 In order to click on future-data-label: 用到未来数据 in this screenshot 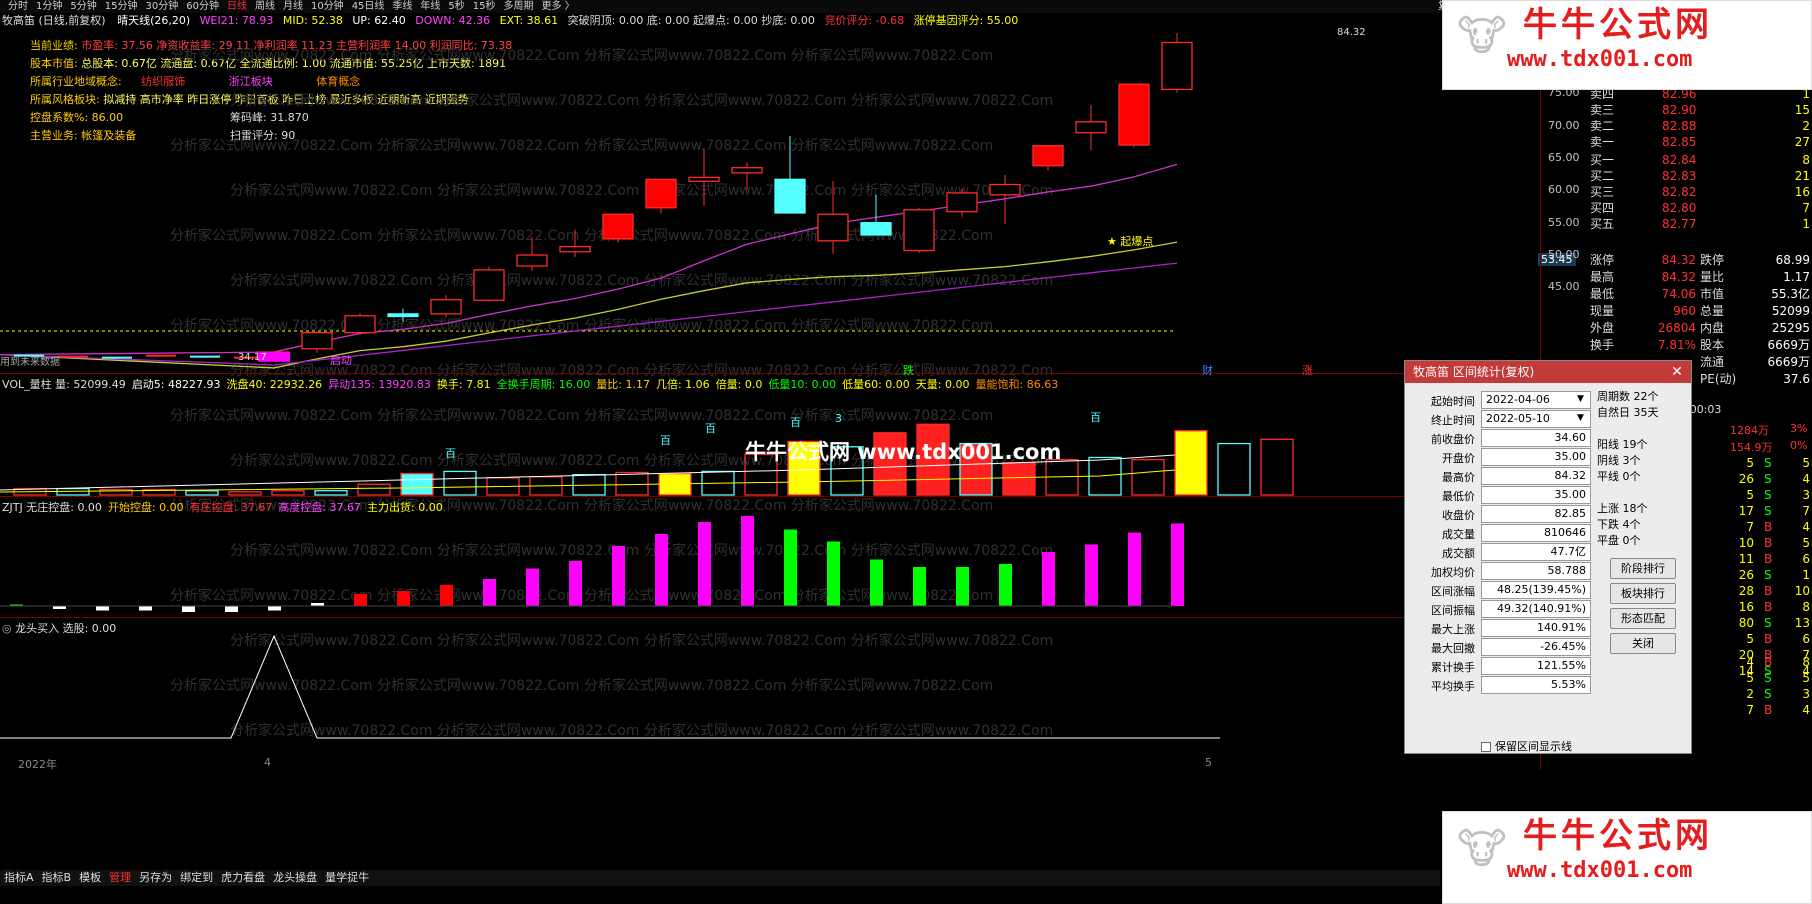, I will do `click(30, 362)`.